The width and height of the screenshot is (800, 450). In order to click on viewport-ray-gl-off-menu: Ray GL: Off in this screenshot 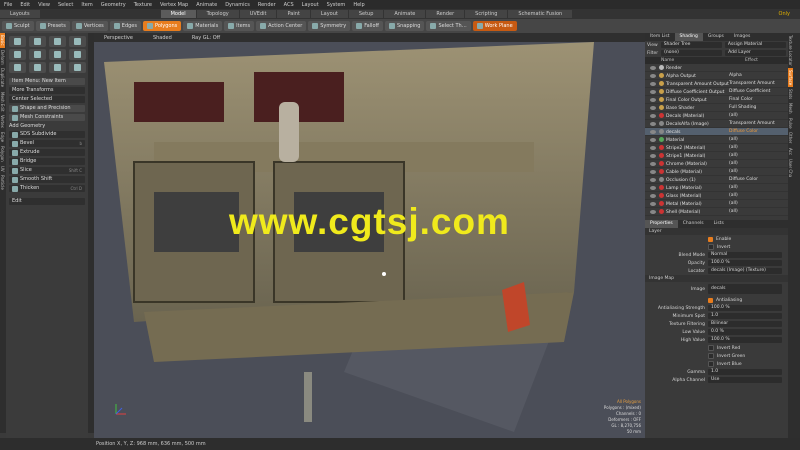, I will do `click(206, 38)`.